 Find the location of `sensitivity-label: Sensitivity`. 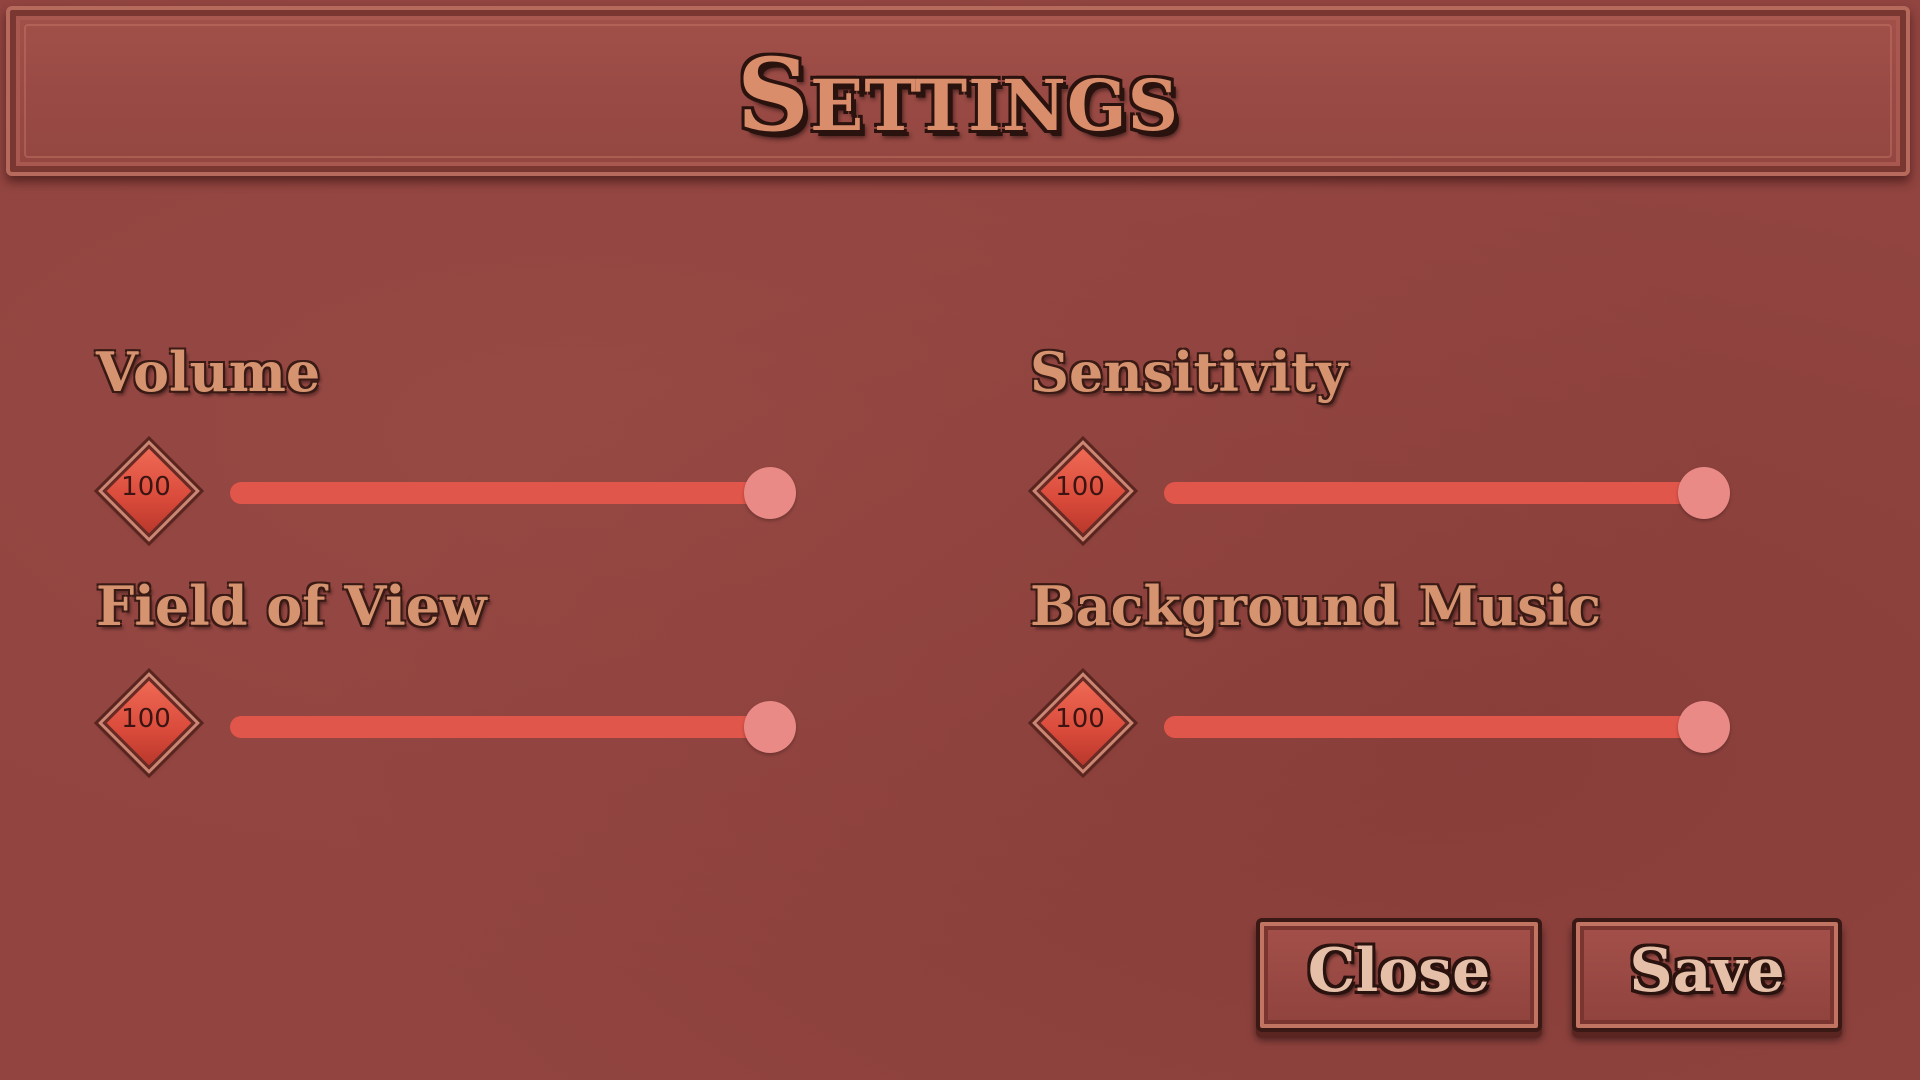

sensitivity-label: Sensitivity is located at coordinates (1189, 372).